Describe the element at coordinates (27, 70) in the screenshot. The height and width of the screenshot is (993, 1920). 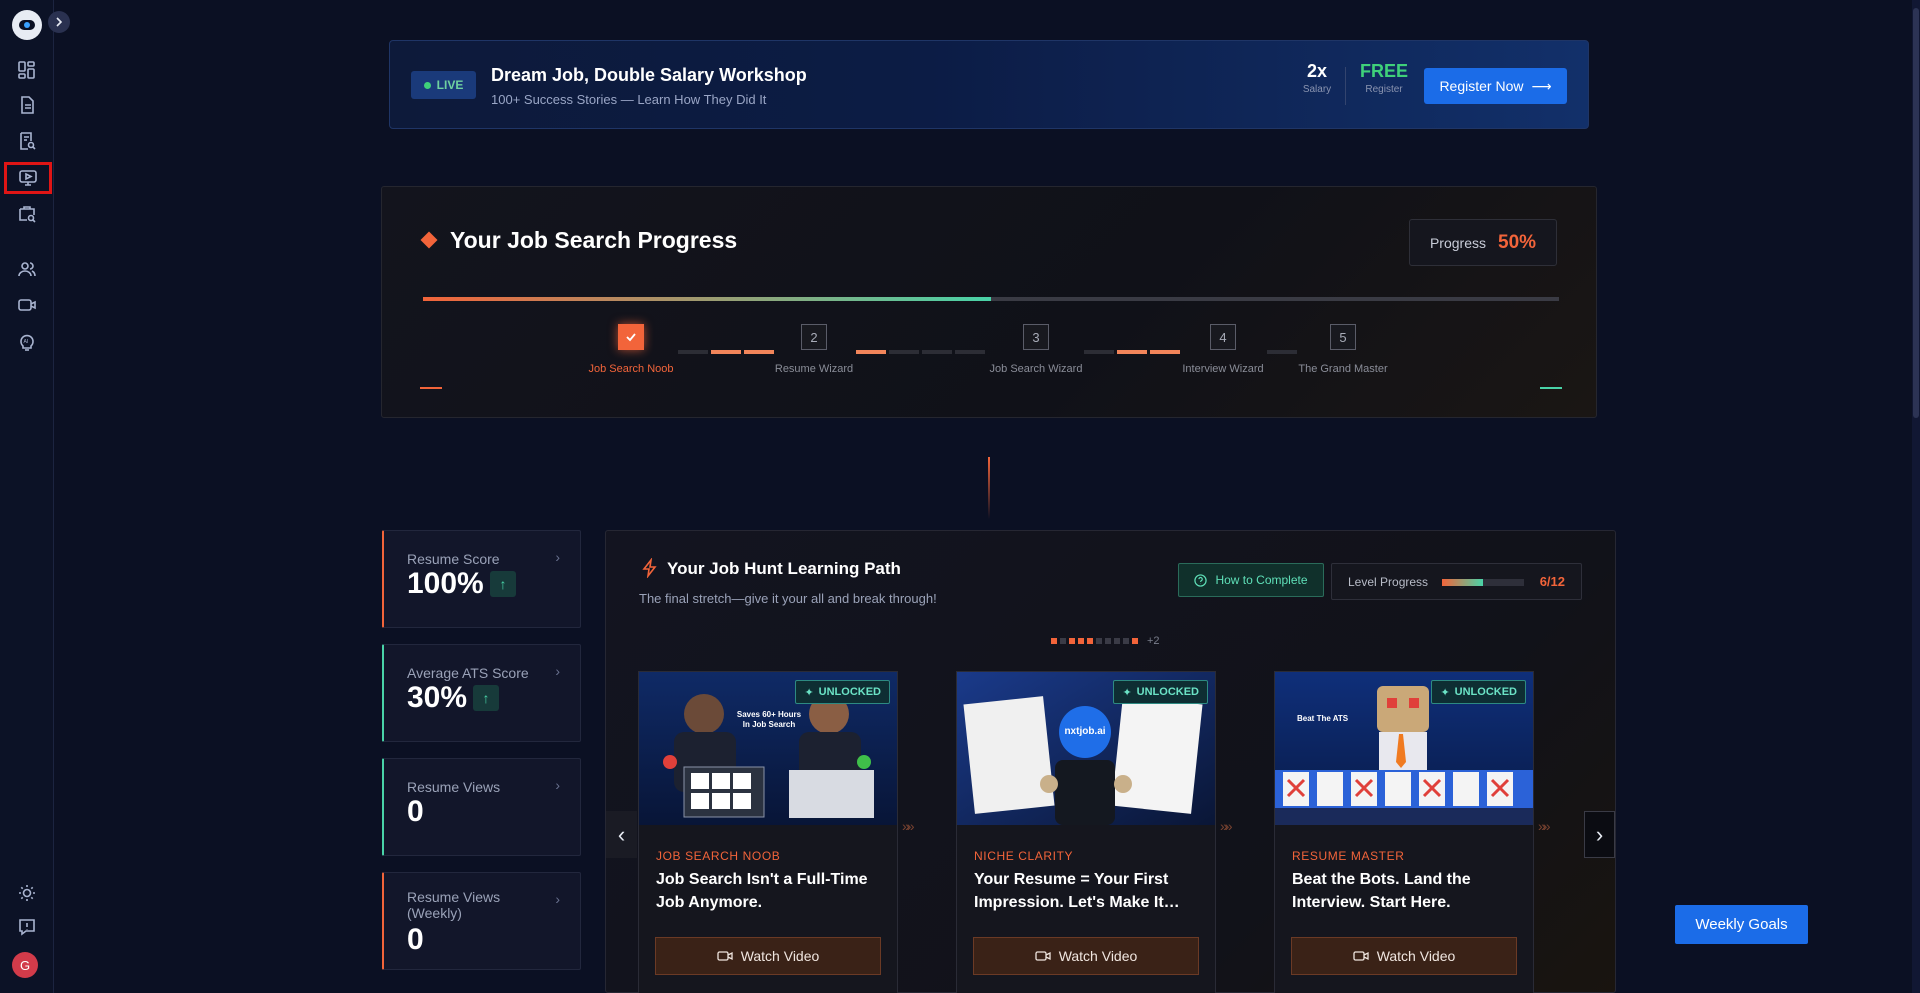
I see `dashboard-icon` at that location.